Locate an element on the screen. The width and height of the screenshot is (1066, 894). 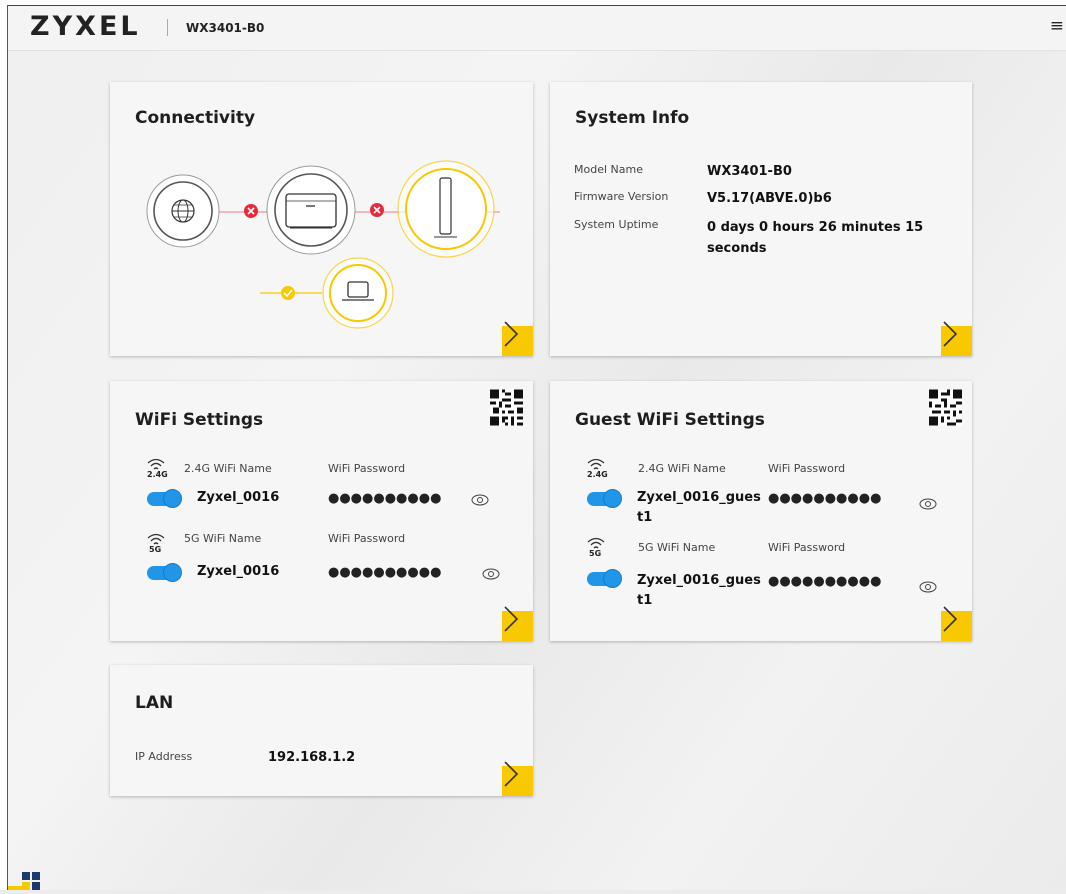
connectivity-diagram is located at coordinates (323, 244).